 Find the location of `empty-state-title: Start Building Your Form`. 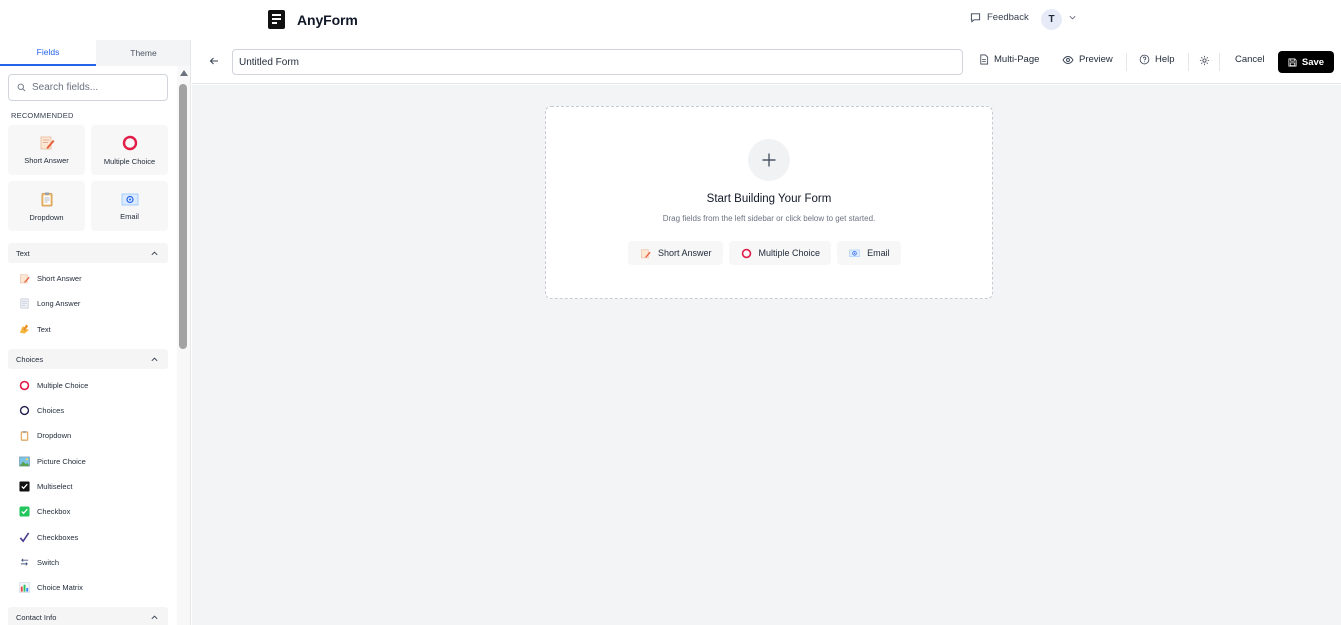

empty-state-title: Start Building Your Form is located at coordinates (769, 199).